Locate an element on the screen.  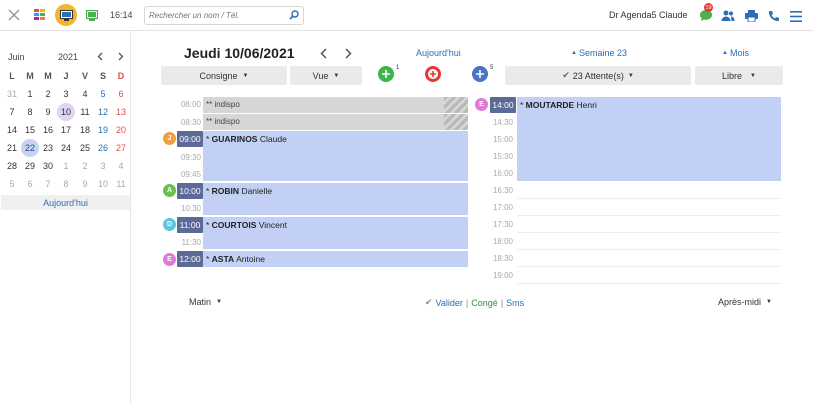
search-input is located at coordinates (214, 15).